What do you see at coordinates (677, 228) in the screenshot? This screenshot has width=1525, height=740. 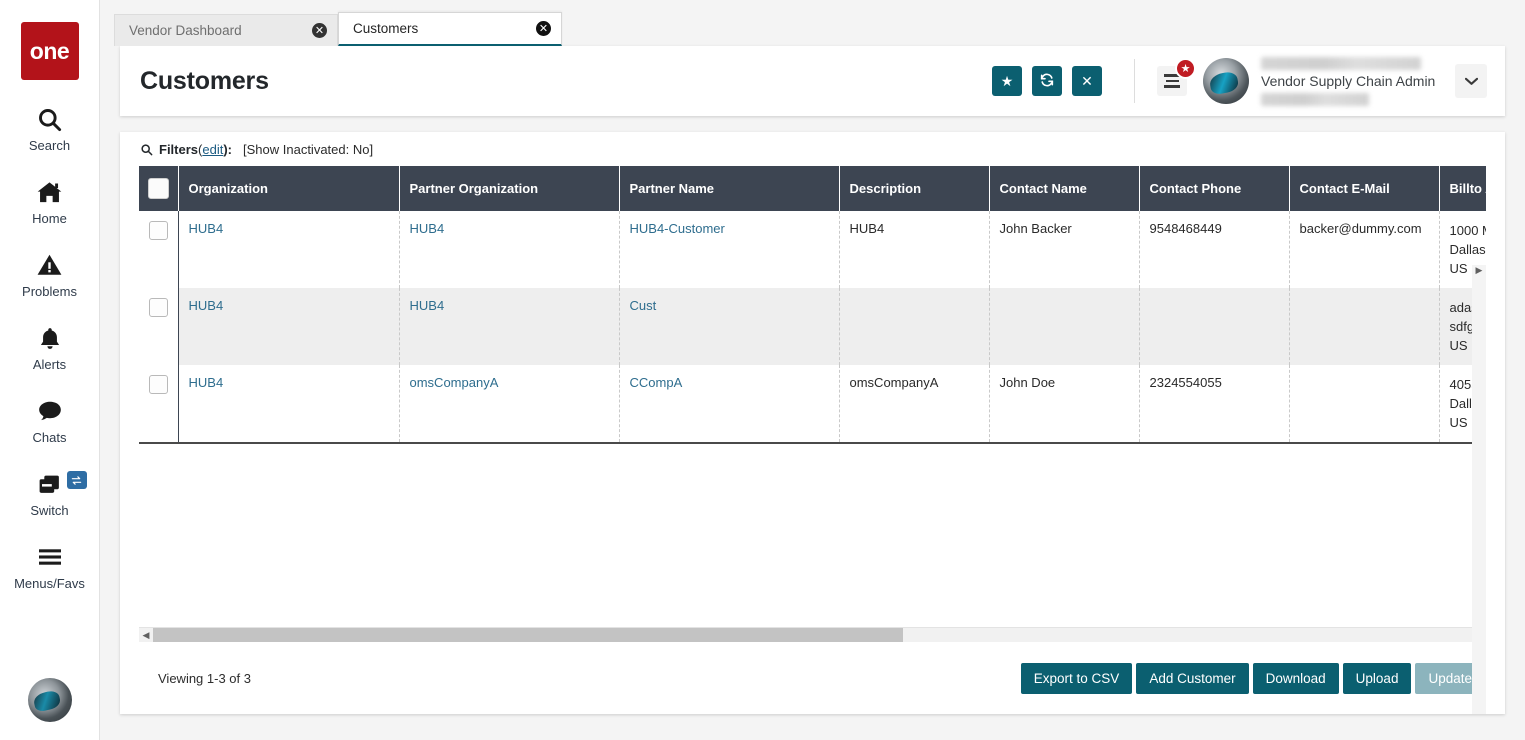 I see `partner-name-link: HUB4-Customer` at bounding box center [677, 228].